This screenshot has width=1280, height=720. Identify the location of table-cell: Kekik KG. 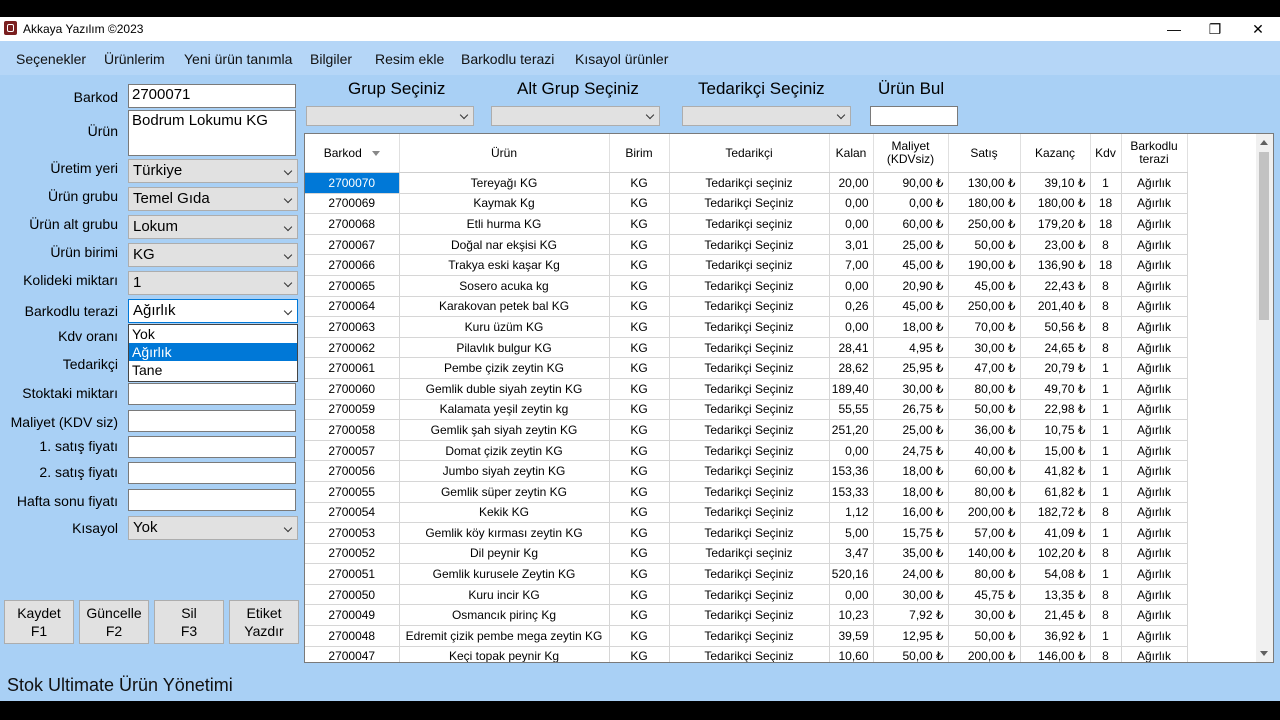
(504, 513).